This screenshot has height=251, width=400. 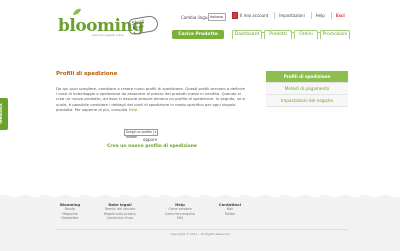 I want to click on logo: blooming crea il tuo negozio online, so click(x=101, y=23).